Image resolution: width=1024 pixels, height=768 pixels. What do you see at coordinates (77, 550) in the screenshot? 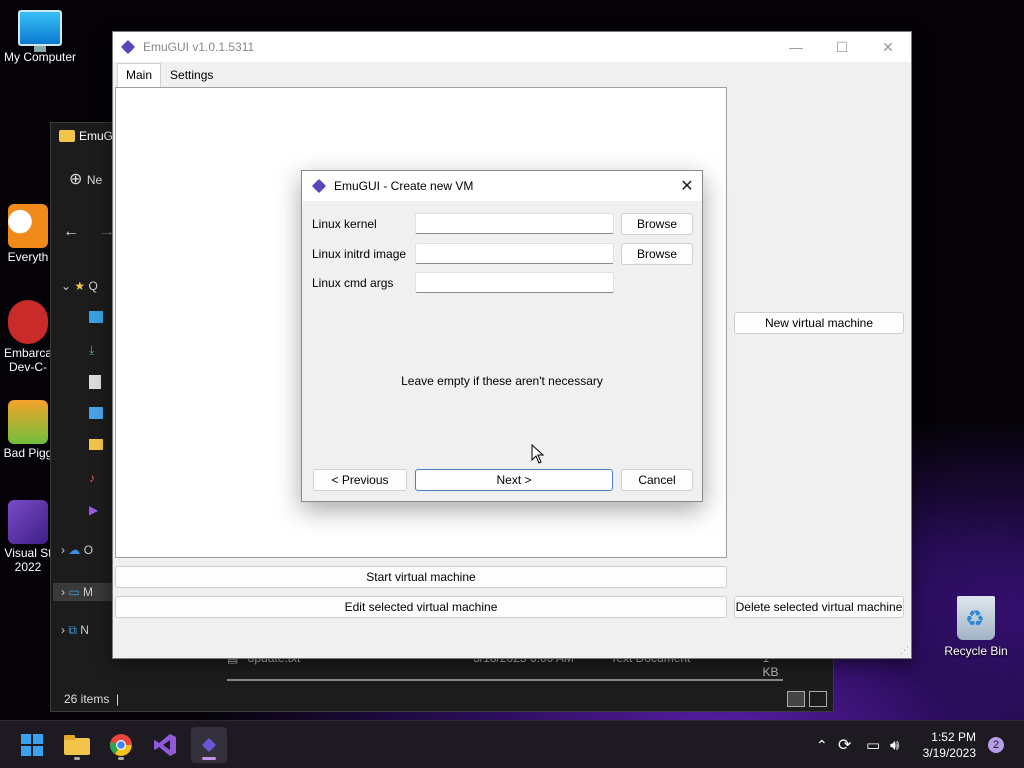
I see `nav-onedrive: › ☁ O` at bounding box center [77, 550].